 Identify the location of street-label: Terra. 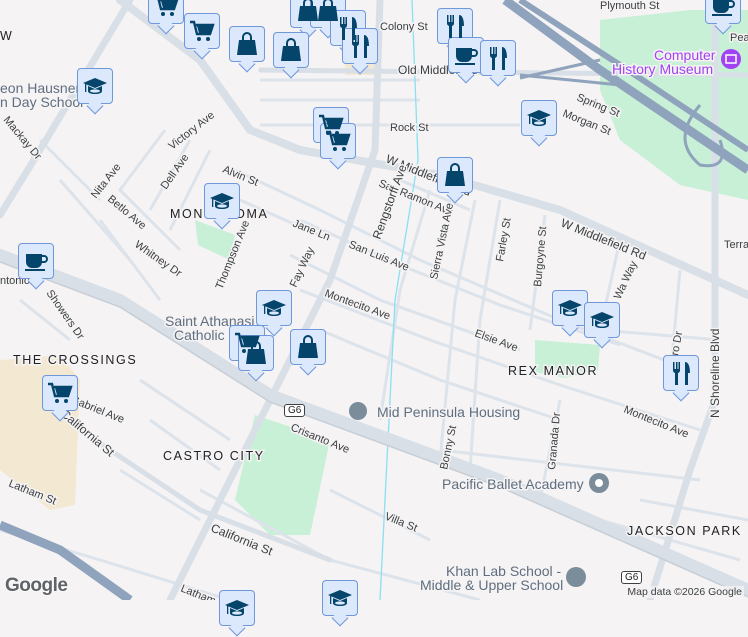
(736, 245).